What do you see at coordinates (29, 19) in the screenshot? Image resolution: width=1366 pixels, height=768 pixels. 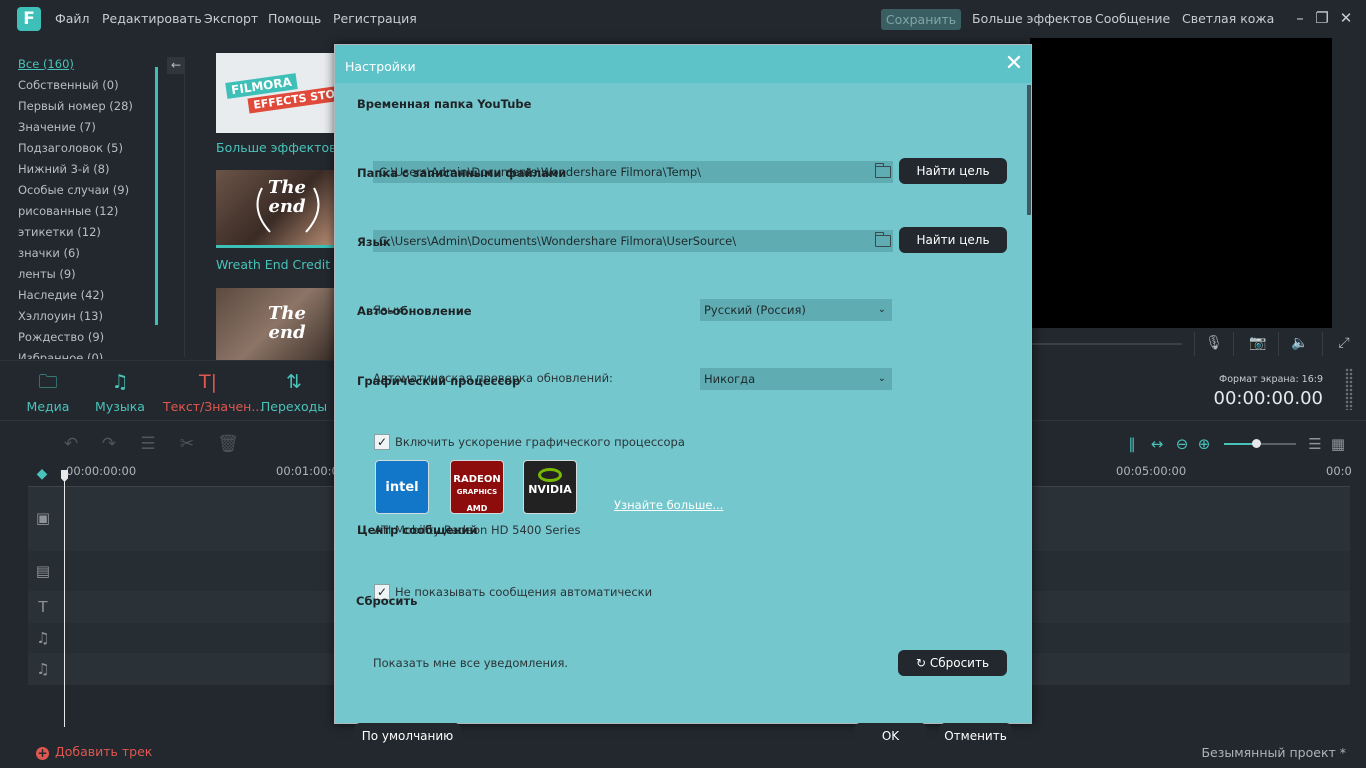 I see `app-logo: F` at bounding box center [29, 19].